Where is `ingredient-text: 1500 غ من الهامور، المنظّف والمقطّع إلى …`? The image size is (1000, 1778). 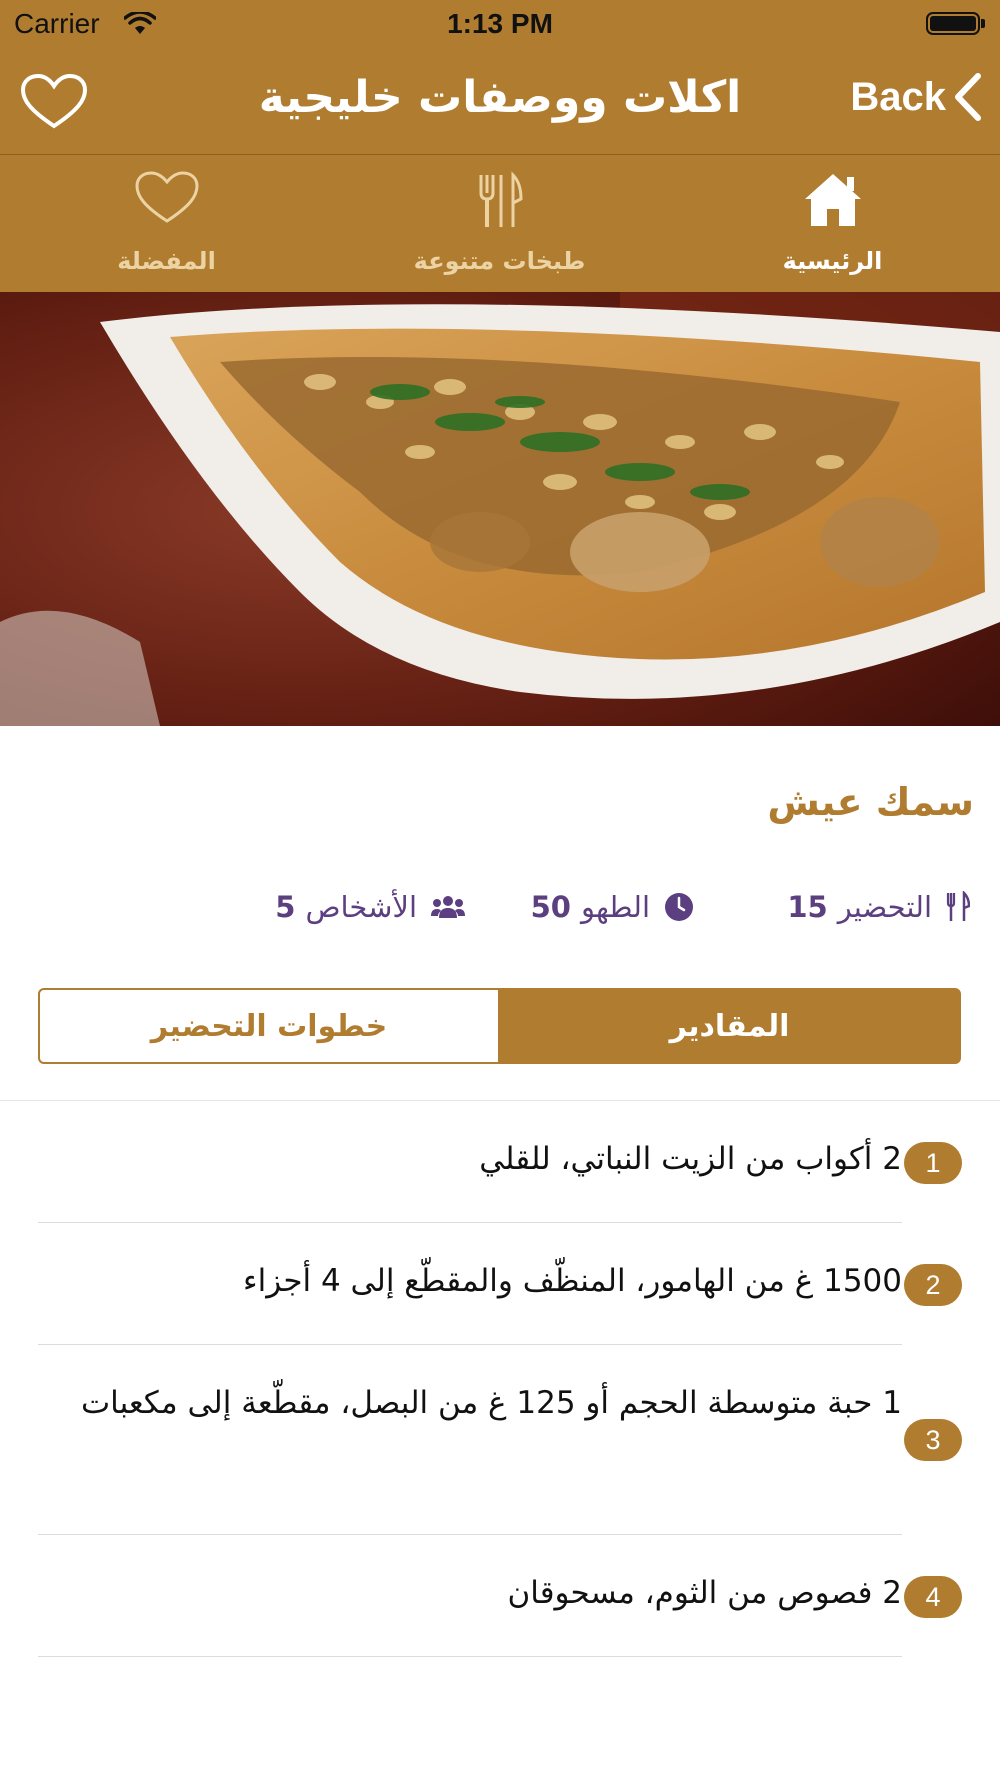 ingredient-text: 1500 غ من الهامور، المنظّف والمقطّع إلى … is located at coordinates (572, 1281).